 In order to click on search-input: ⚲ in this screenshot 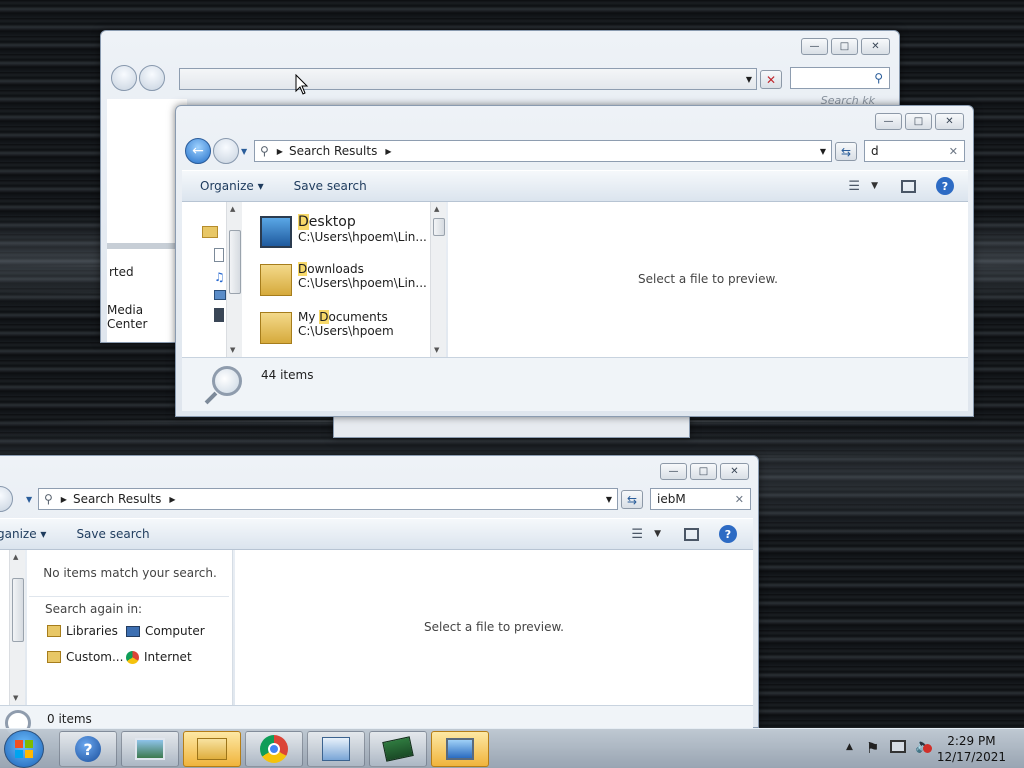, I will do `click(840, 78)`.